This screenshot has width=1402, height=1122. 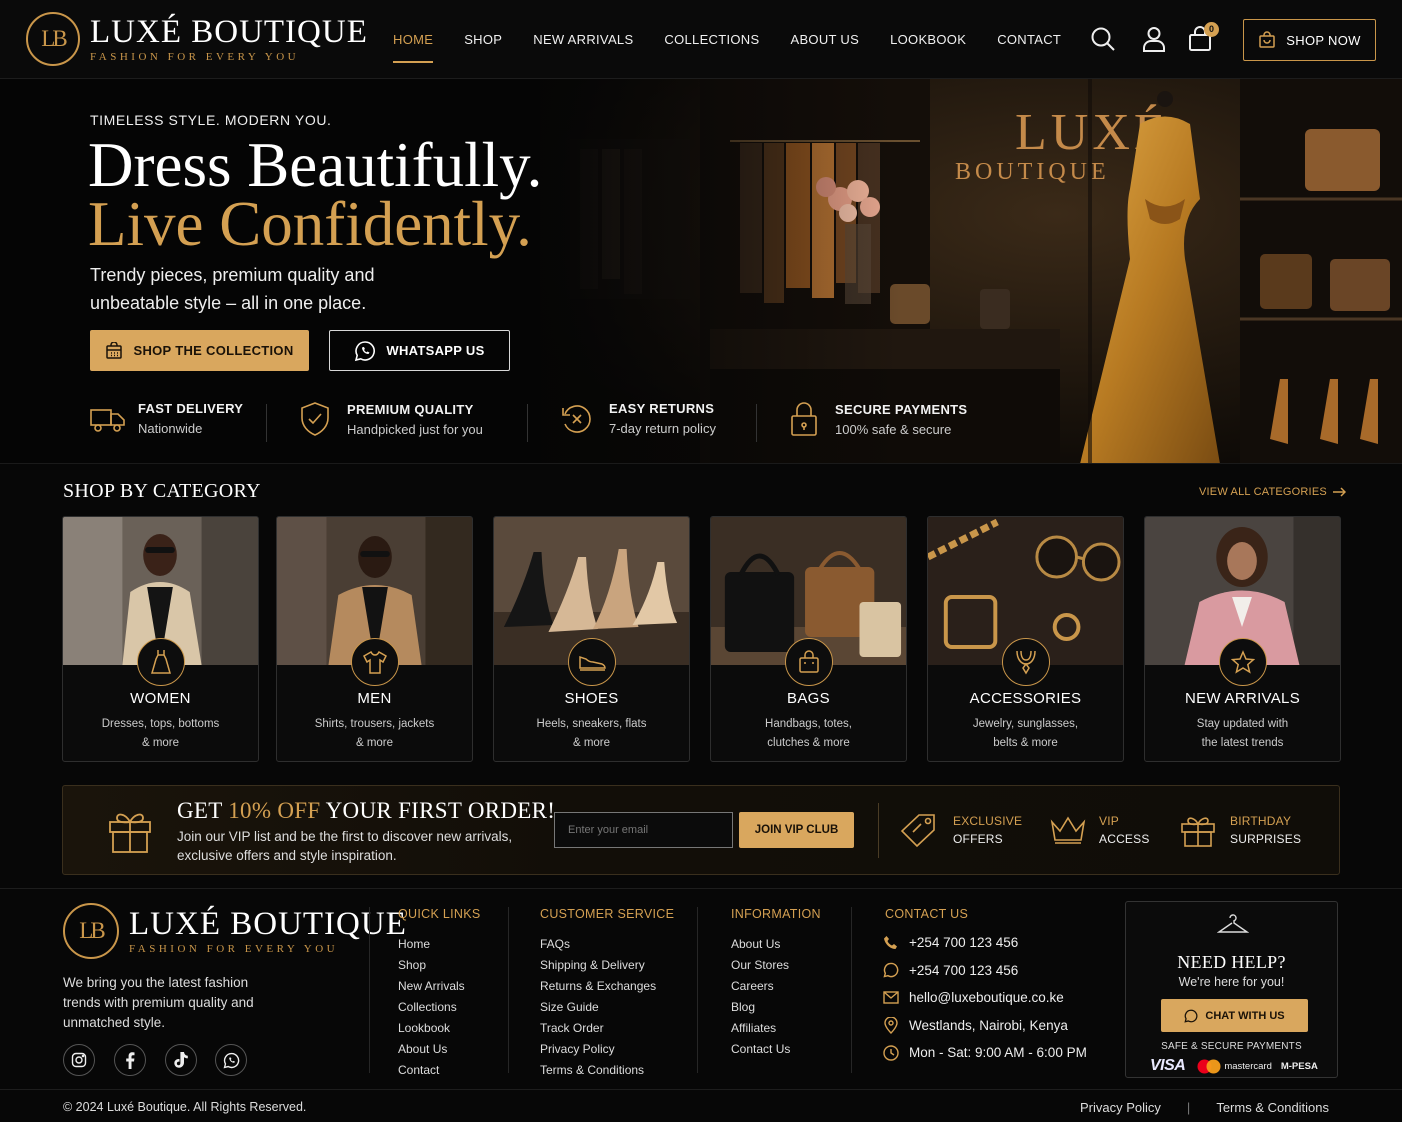 I want to click on footer-link: Privacy Policy, so click(x=607, y=1049).